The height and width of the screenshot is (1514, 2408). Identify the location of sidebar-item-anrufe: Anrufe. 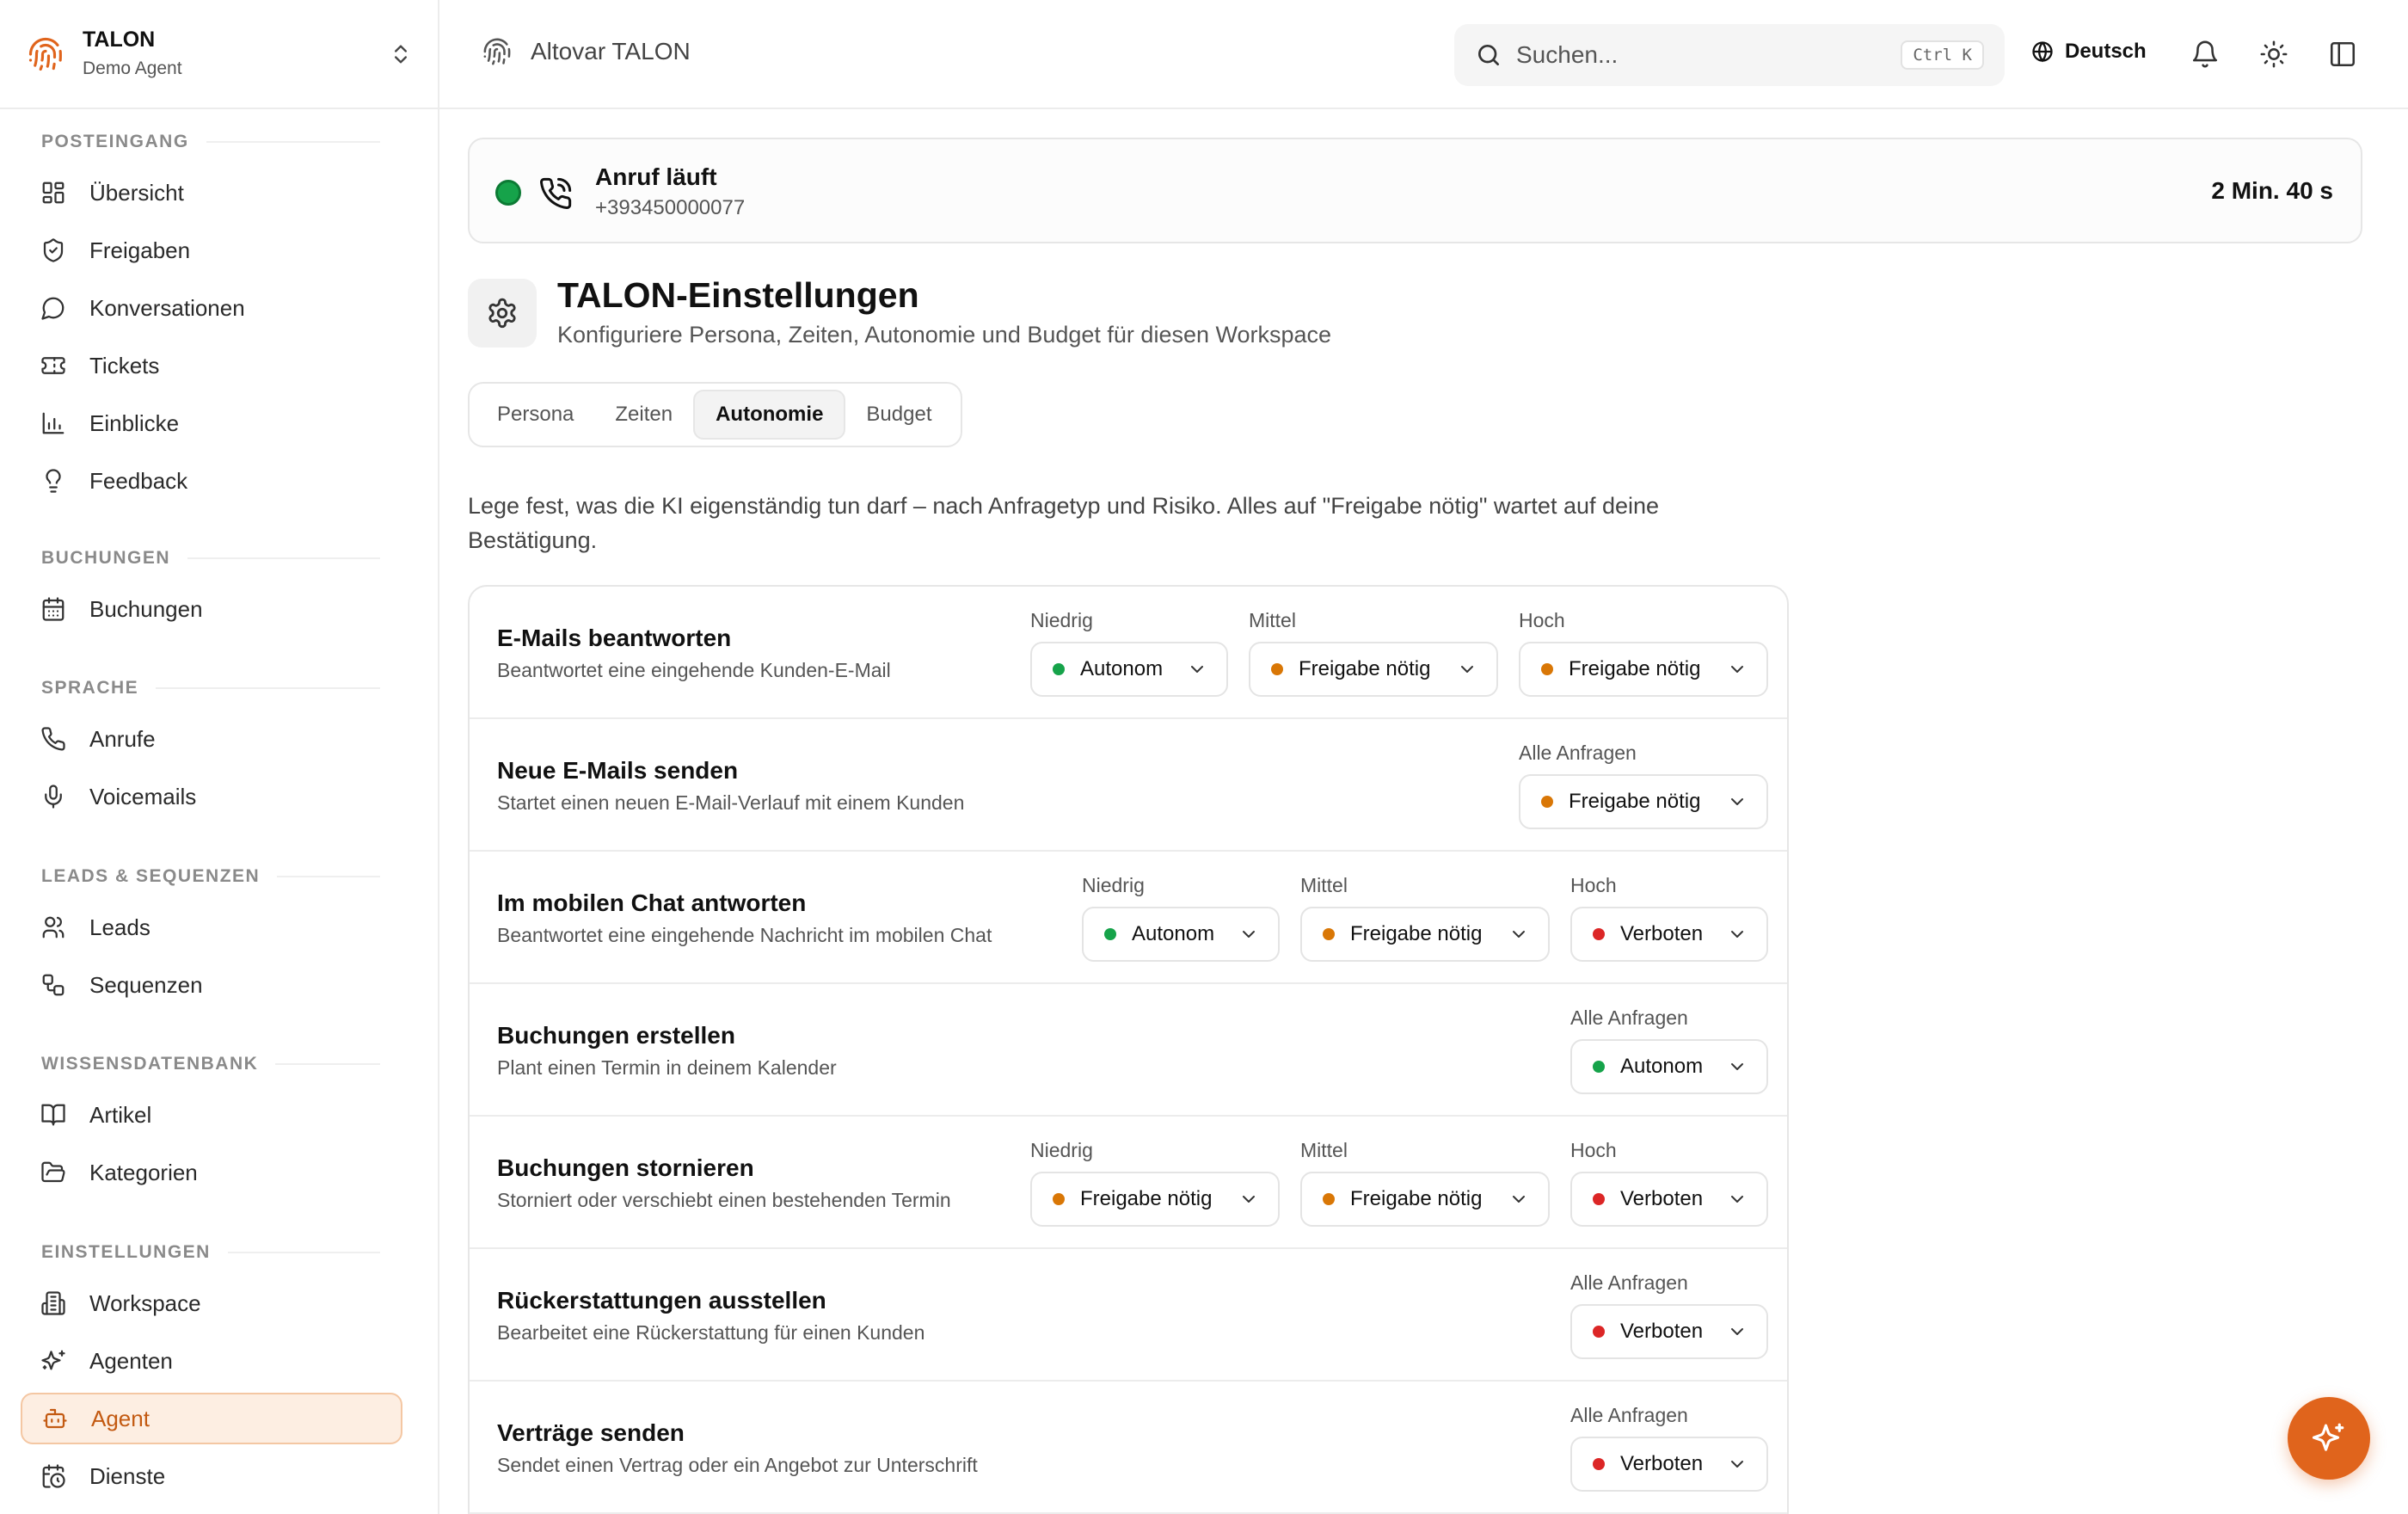
(211, 739).